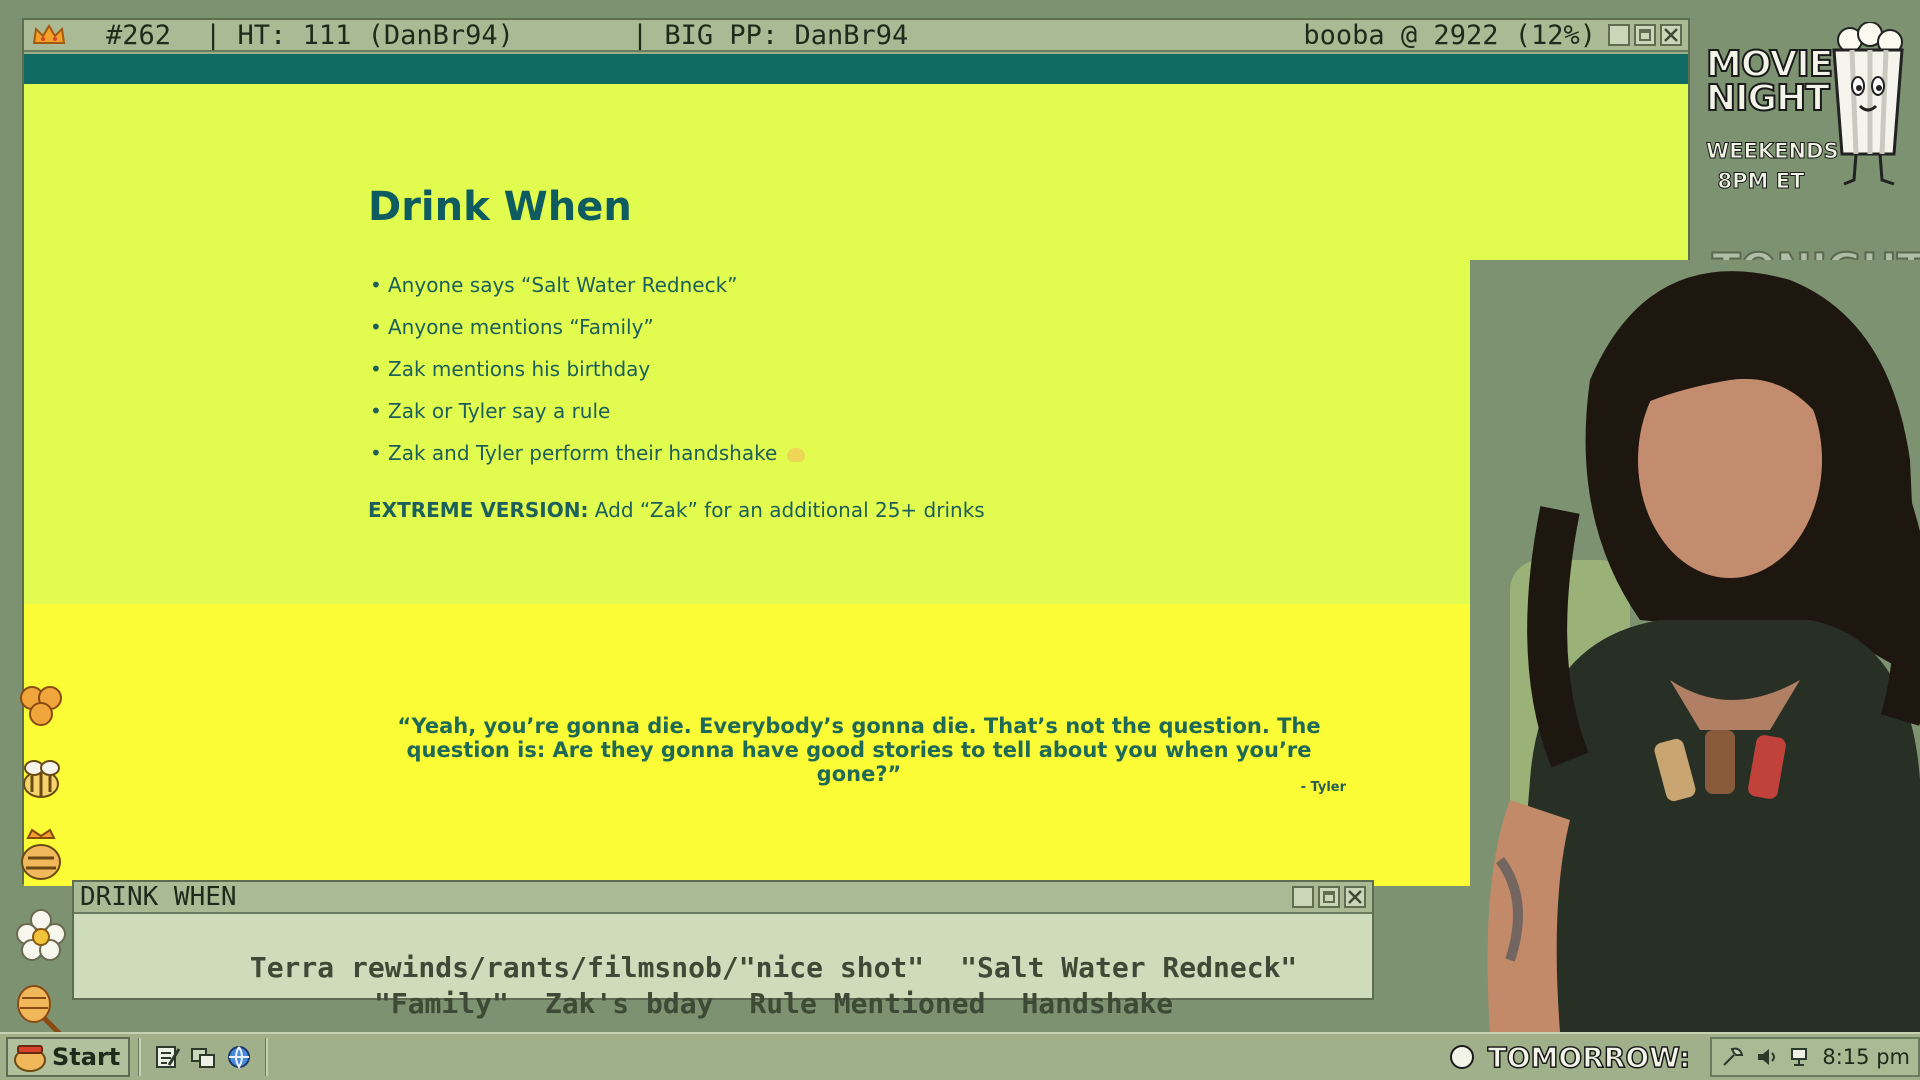 The image size is (1920, 1080). What do you see at coordinates (786, 510) in the screenshot?
I see `extreme-version-text: Add “Zak” for an additional 25+ drinks` at bounding box center [786, 510].